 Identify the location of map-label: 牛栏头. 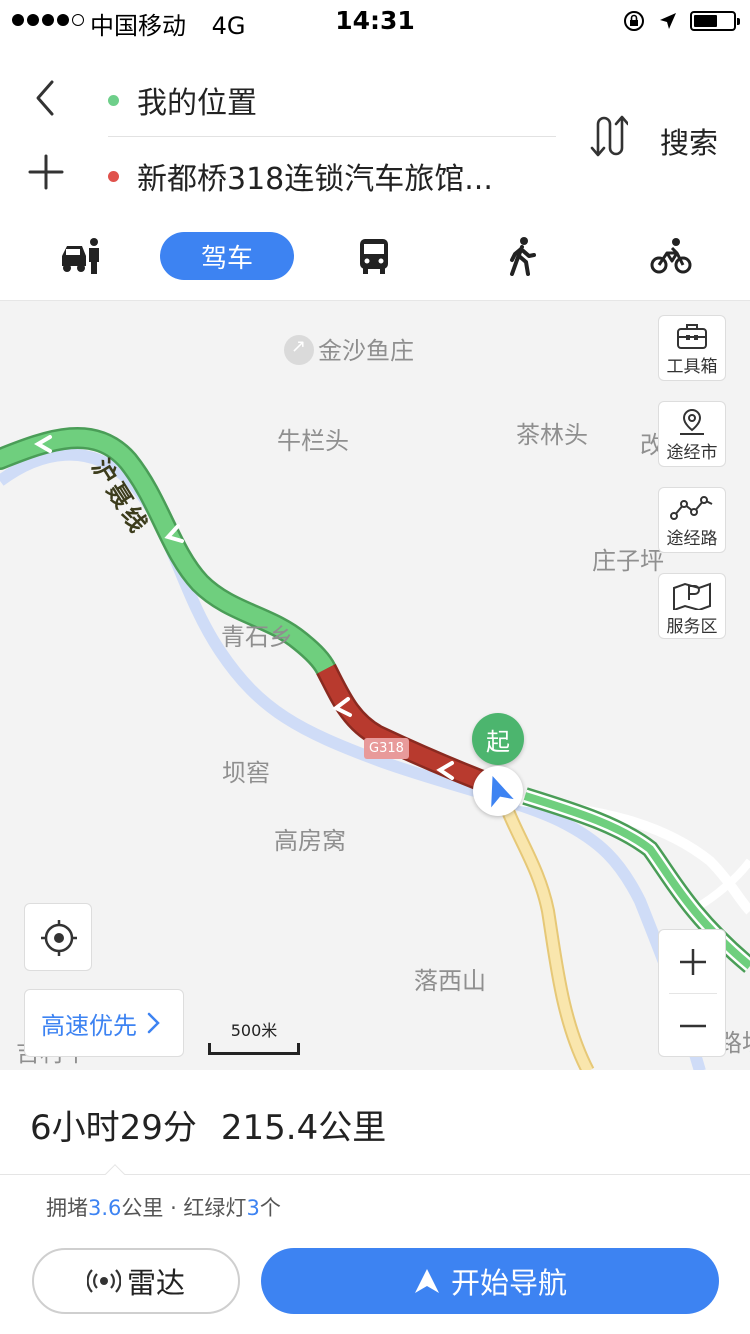
(313, 441).